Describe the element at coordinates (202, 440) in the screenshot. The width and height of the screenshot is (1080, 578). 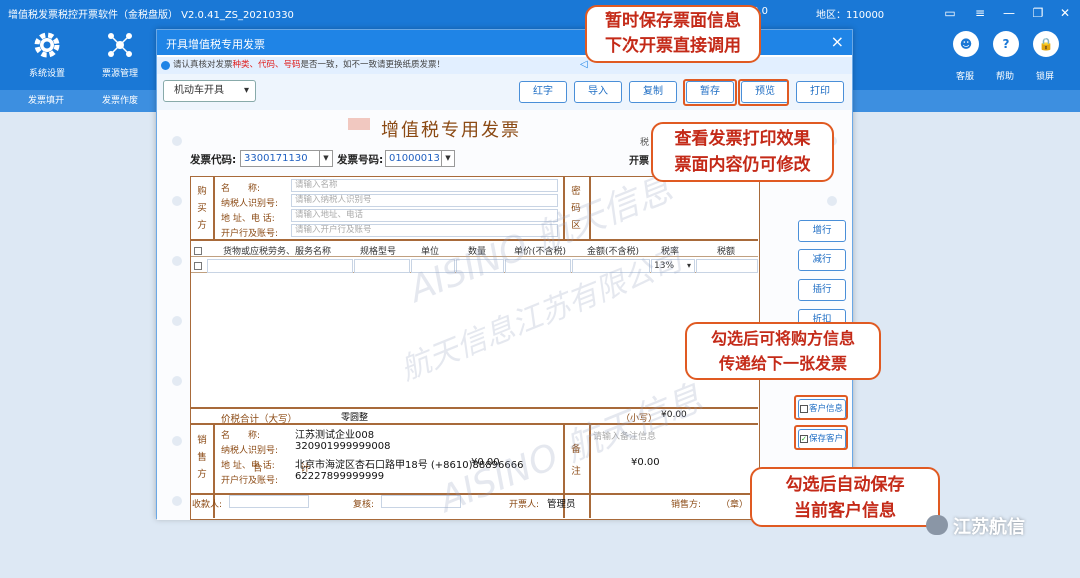
I see `seller-side-char: 销` at that location.